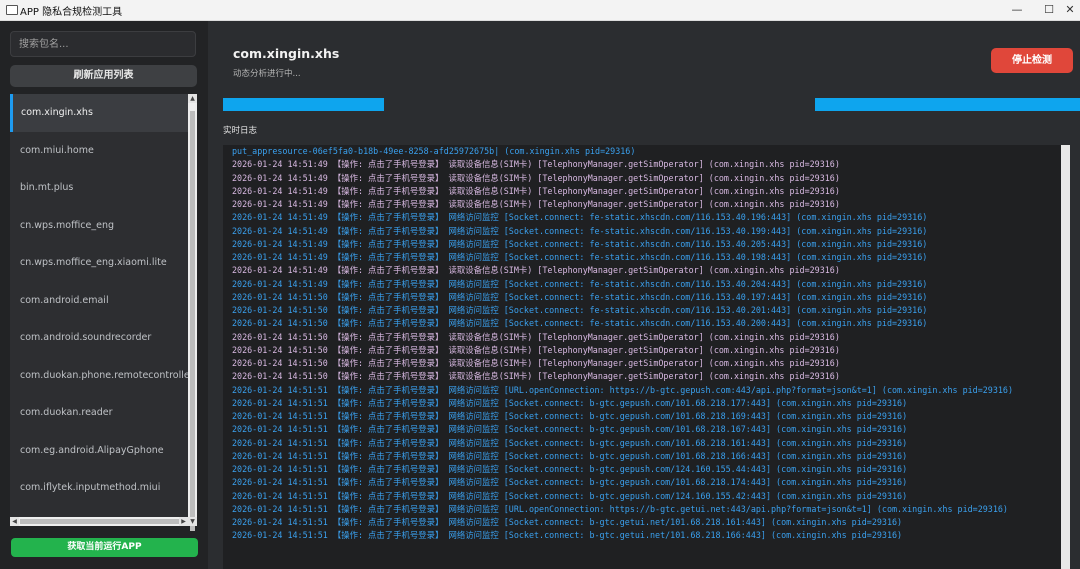 This screenshot has width=1080, height=569. Describe the element at coordinates (99, 338) in the screenshot. I see `app-list-item: com.android.soundrecorder` at that location.